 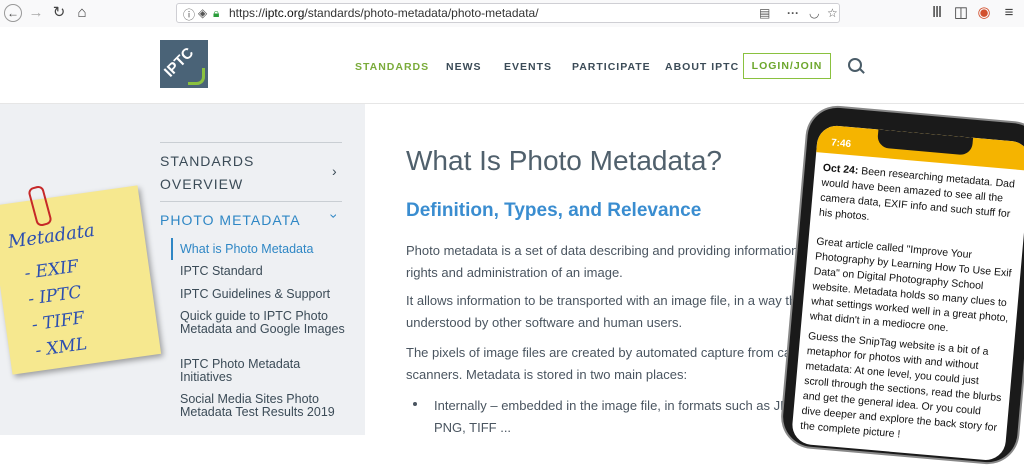 What do you see at coordinates (787, 66) in the screenshot?
I see `login-join-button: LOGIN/JOIN` at bounding box center [787, 66].